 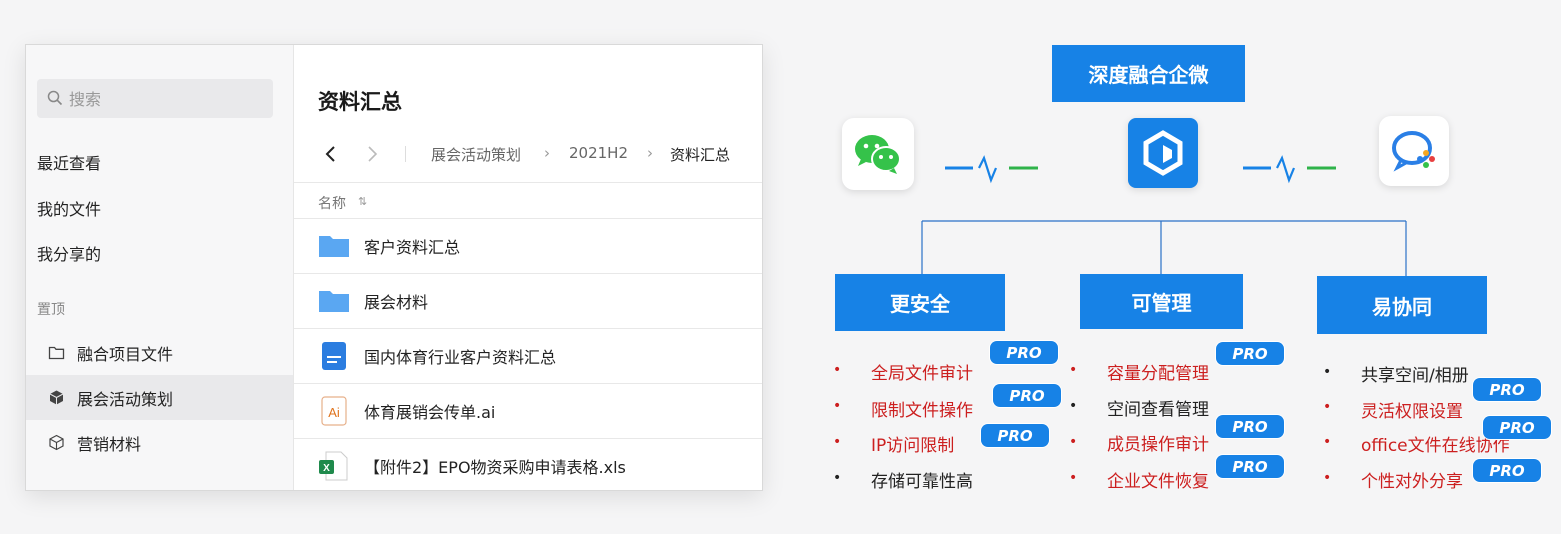 I want to click on pinned-item-exhibition-planning: 展会活动策划, so click(x=159, y=397).